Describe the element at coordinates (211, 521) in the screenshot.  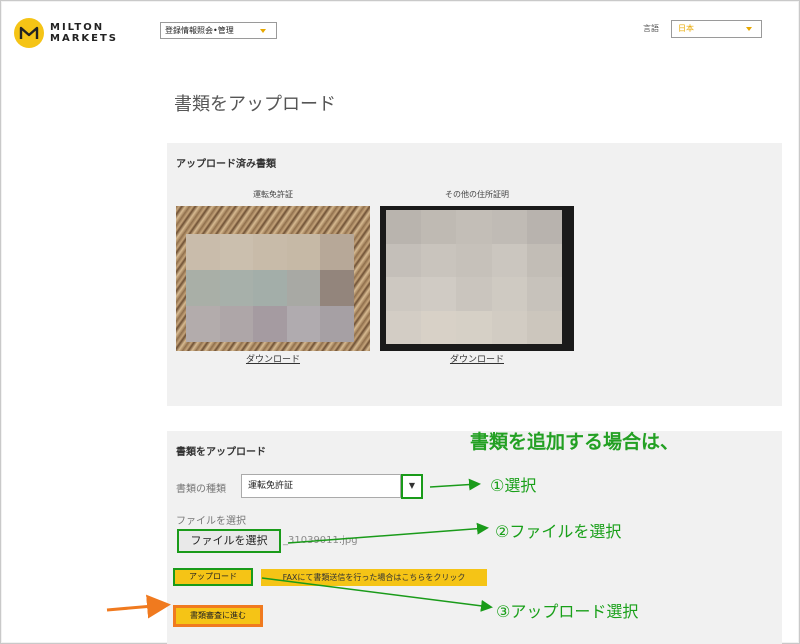
I see `file-select-label: ファイルを選択` at that location.